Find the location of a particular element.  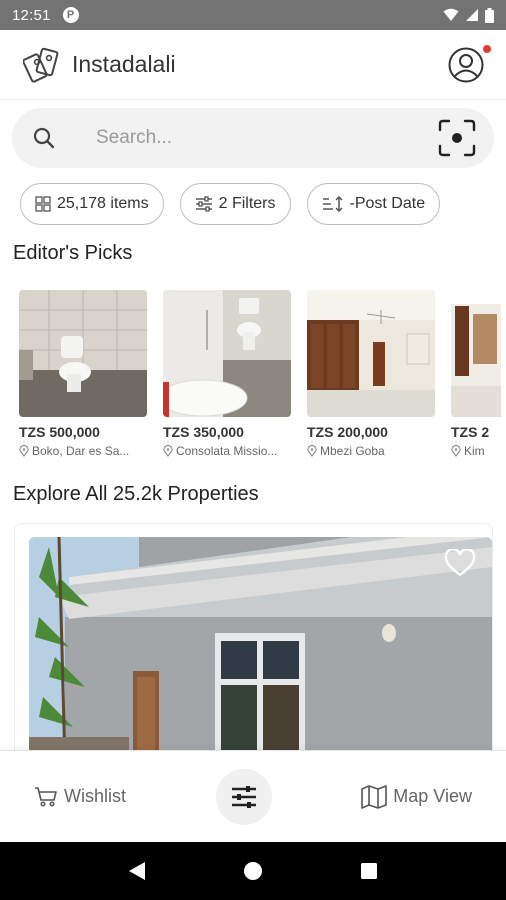

map-icon is located at coordinates (374, 796).